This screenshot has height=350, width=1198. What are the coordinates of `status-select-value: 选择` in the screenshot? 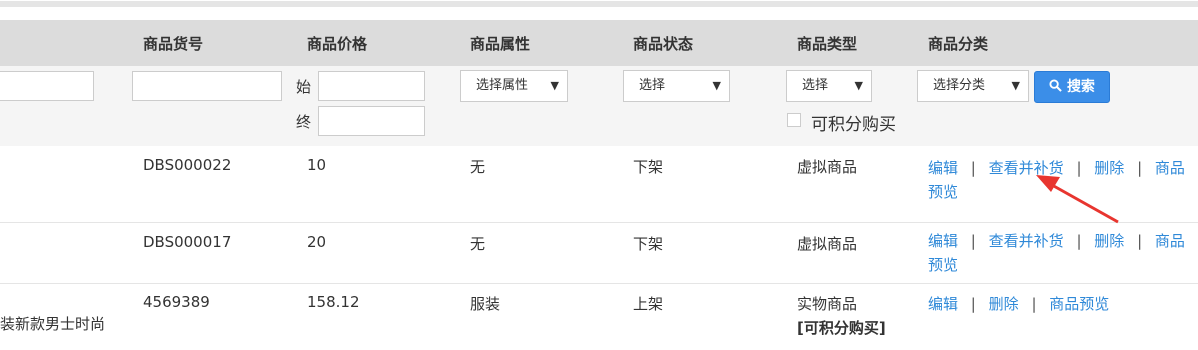 It's located at (652, 85).